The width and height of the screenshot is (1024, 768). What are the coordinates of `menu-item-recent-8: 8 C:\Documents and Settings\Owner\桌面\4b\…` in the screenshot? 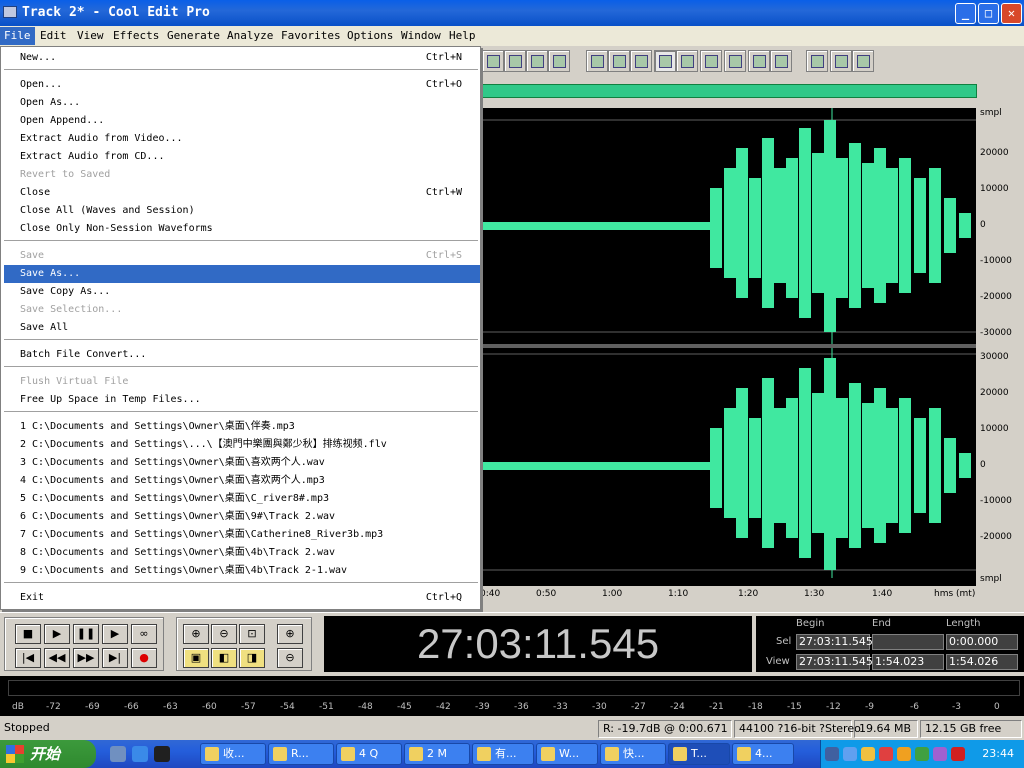 It's located at (242, 553).